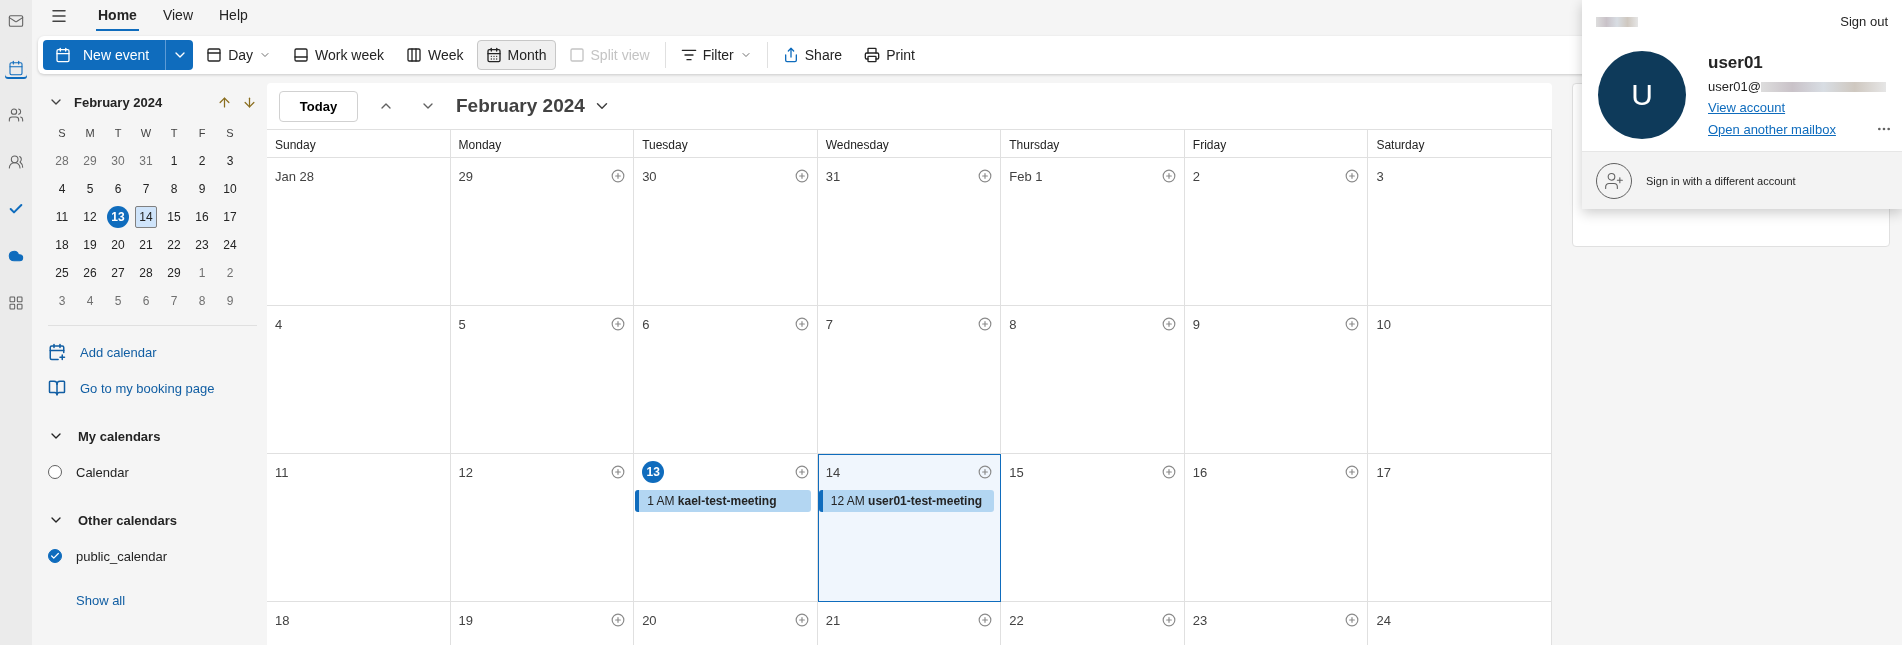 The height and width of the screenshot is (645, 1902). What do you see at coordinates (1460, 528) in the screenshot?
I see `day-cell: 17` at bounding box center [1460, 528].